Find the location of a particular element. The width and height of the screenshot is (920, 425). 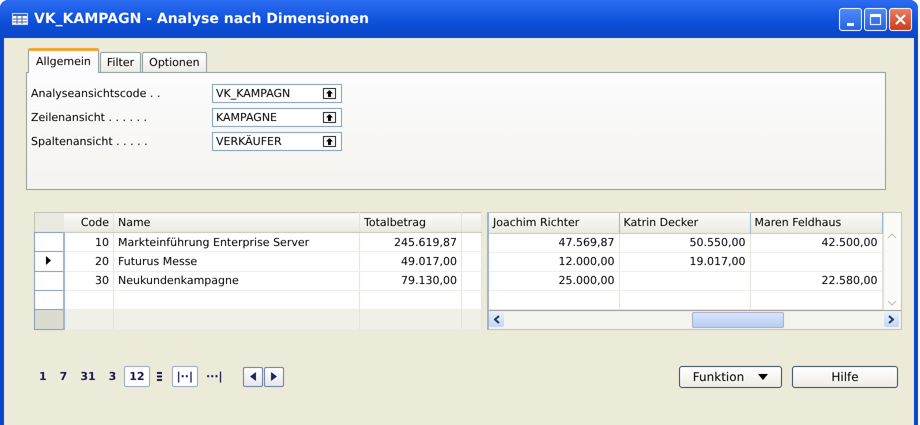

table-cell: 49.017,00 is located at coordinates (411, 262).